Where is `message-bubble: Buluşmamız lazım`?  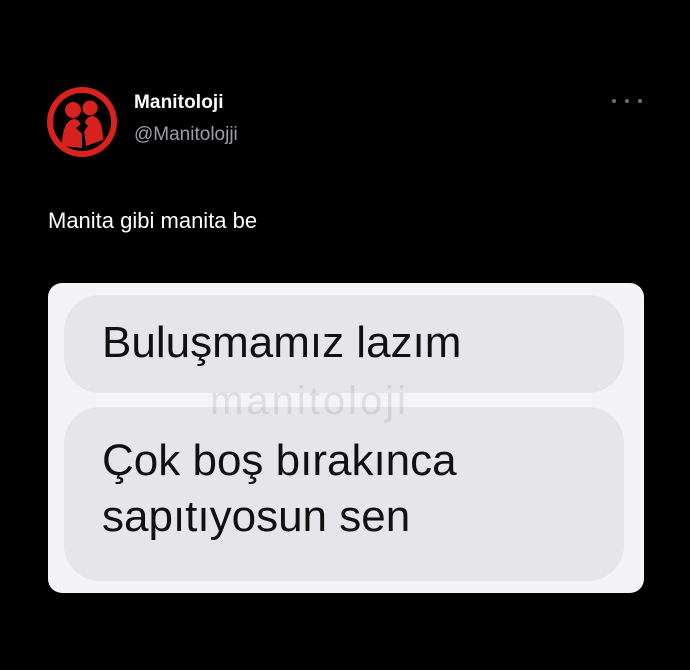 message-bubble: Buluşmamız lazım is located at coordinates (344, 344).